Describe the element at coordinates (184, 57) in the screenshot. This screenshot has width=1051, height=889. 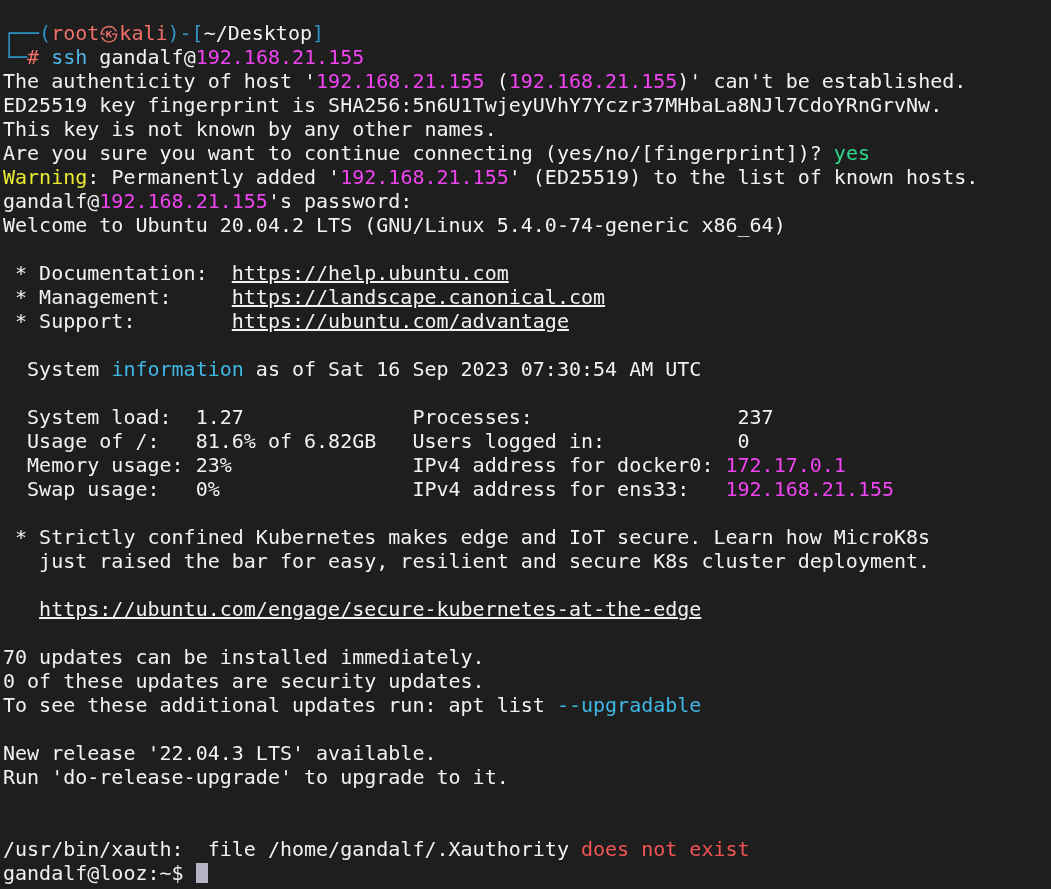
I see `terminal-line: └─# ssh gandalf@192.168.21.155` at that location.